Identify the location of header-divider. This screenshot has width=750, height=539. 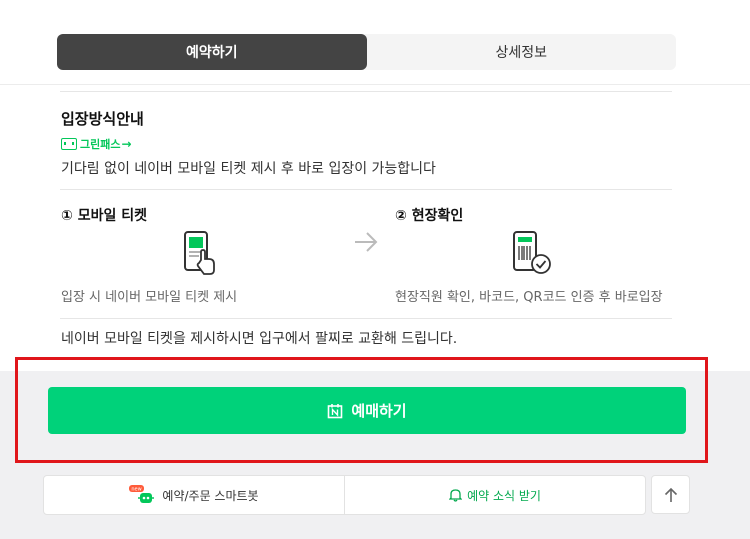
(375, 84).